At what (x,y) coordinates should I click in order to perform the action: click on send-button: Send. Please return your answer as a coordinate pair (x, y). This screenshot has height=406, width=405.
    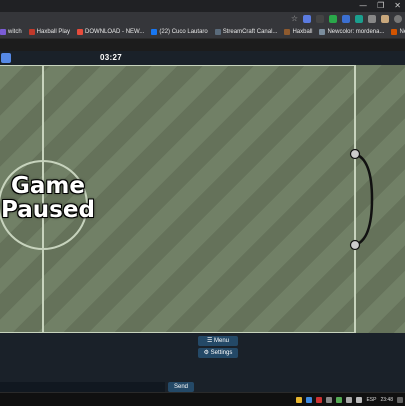
    Looking at the image, I should click on (181, 387).